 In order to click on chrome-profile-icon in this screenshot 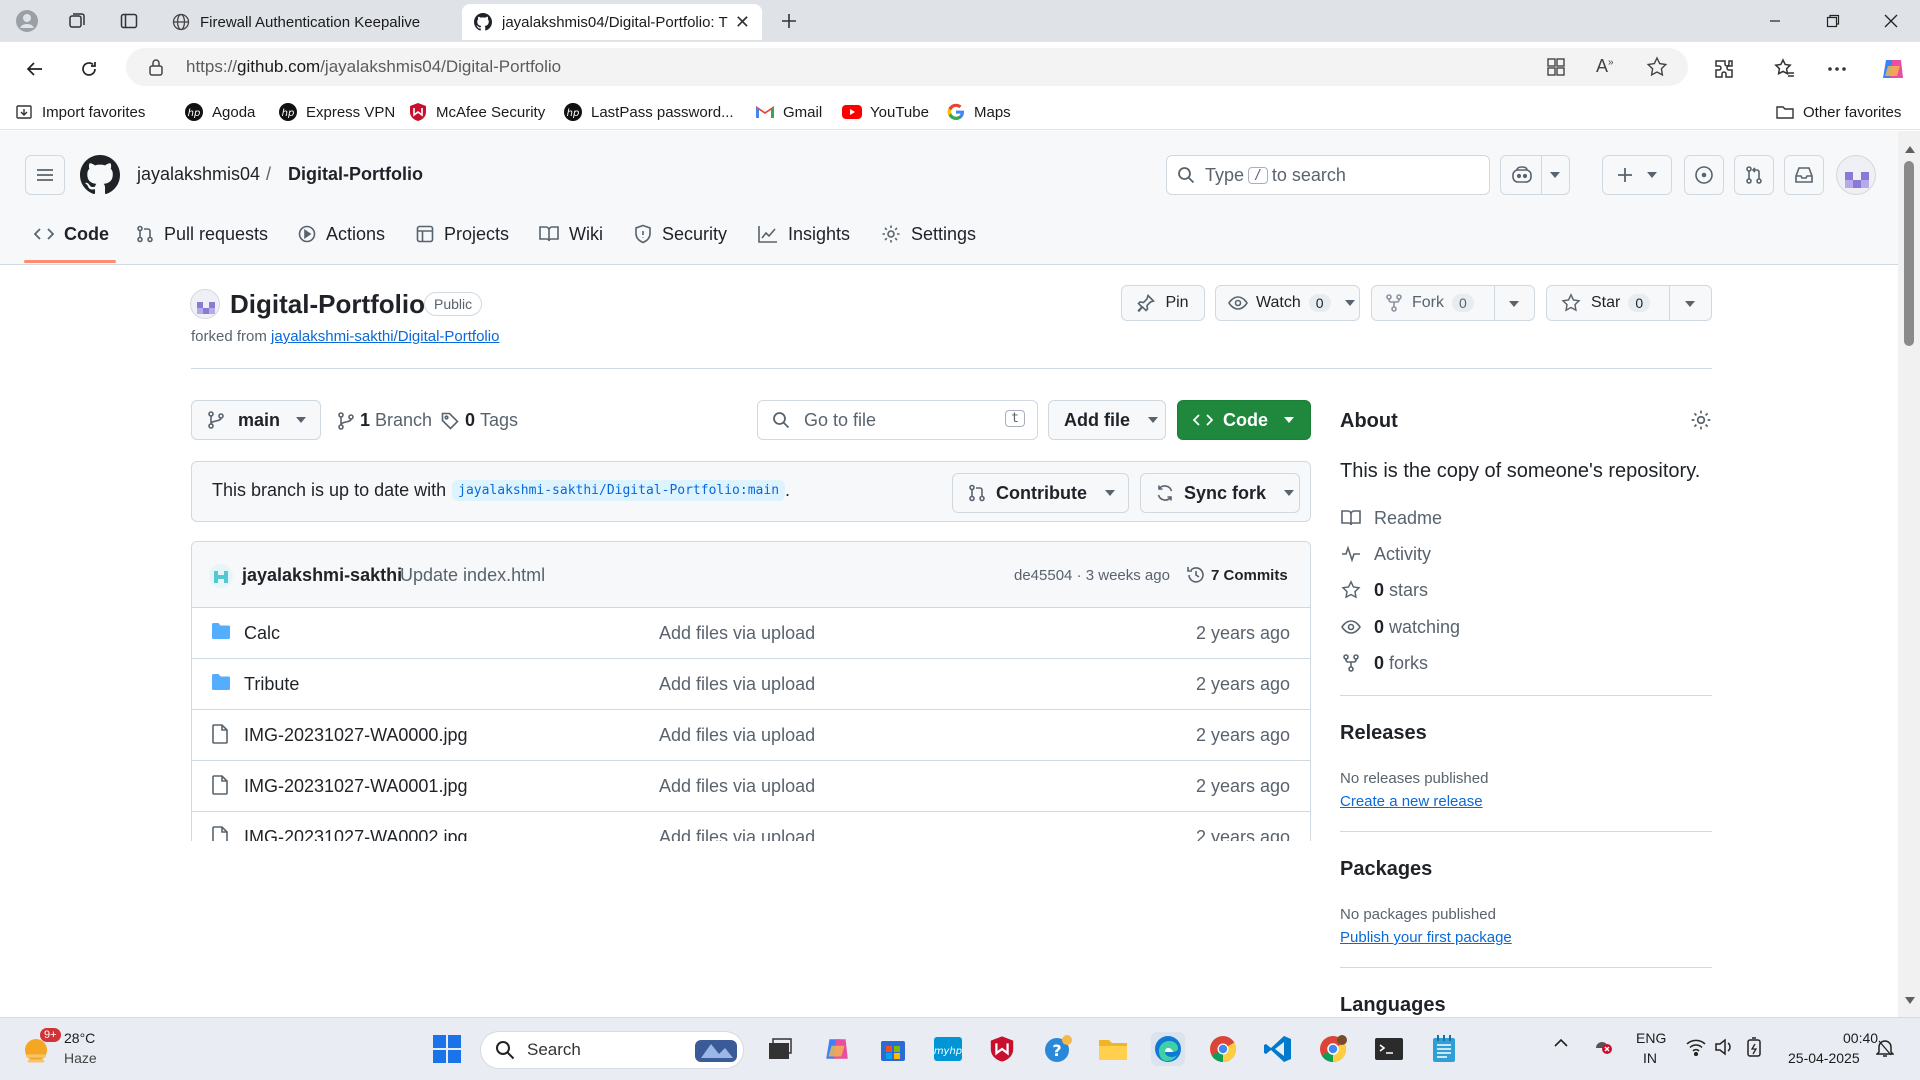, I will do `click(1333, 1049)`.